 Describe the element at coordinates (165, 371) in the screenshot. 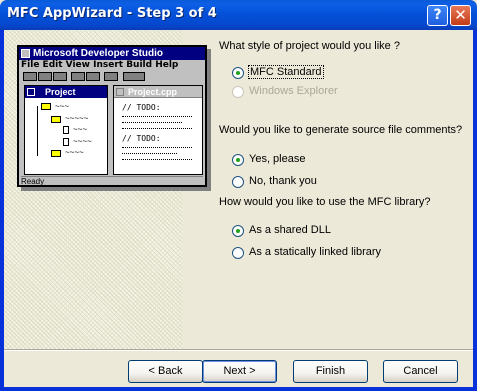

I see `back-button: < Back` at that location.